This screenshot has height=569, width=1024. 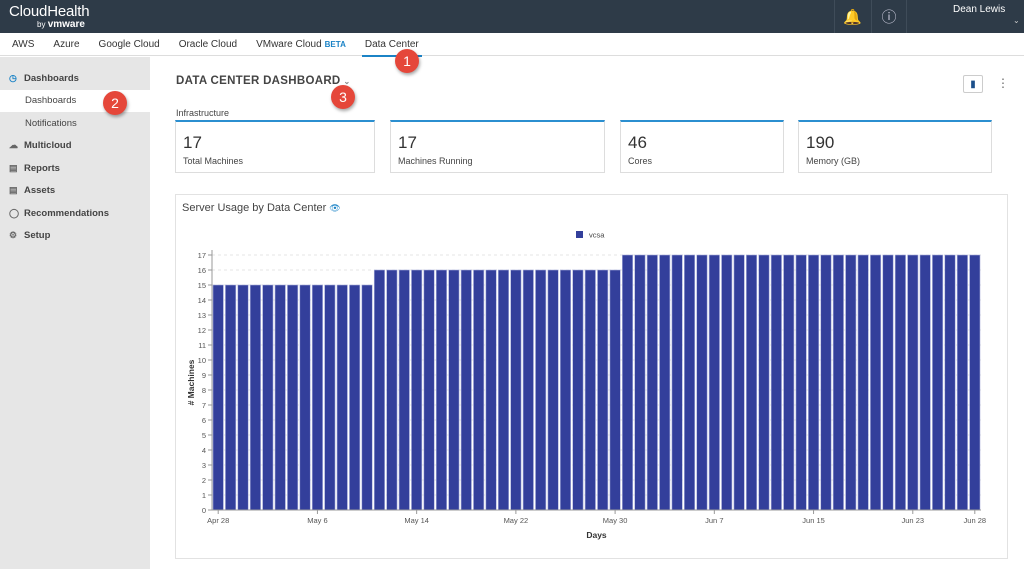 I want to click on y-tick-label: 10, so click(x=202, y=360).